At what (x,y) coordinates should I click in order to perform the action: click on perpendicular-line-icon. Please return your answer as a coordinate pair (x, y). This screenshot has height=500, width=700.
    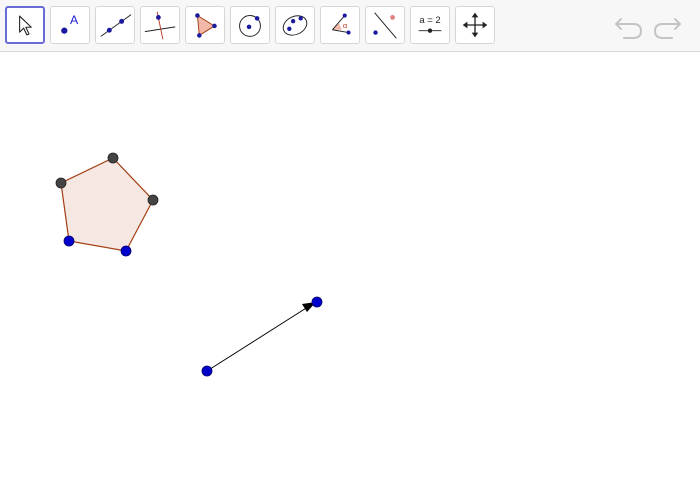
    Looking at the image, I should click on (160, 25).